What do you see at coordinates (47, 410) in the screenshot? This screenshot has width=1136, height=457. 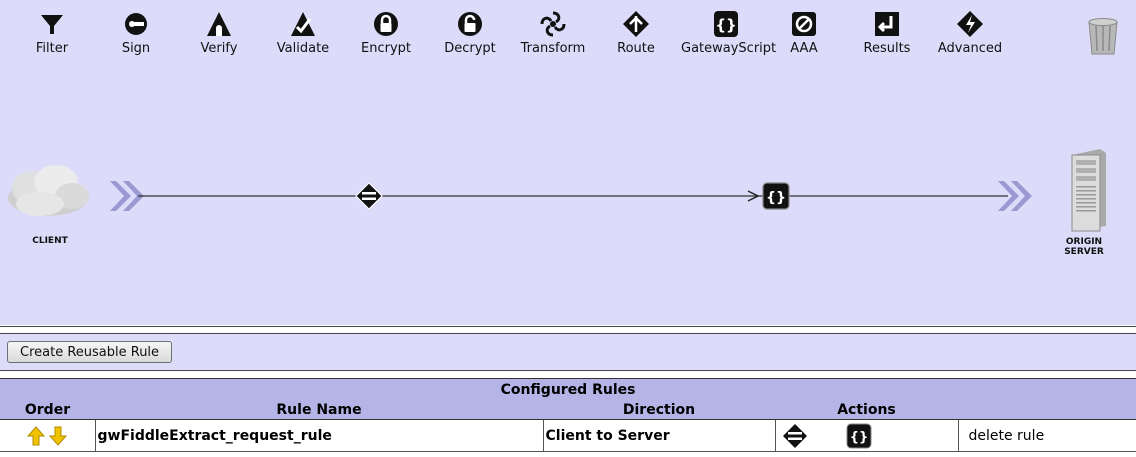 I see `order-column-header: Order` at bounding box center [47, 410].